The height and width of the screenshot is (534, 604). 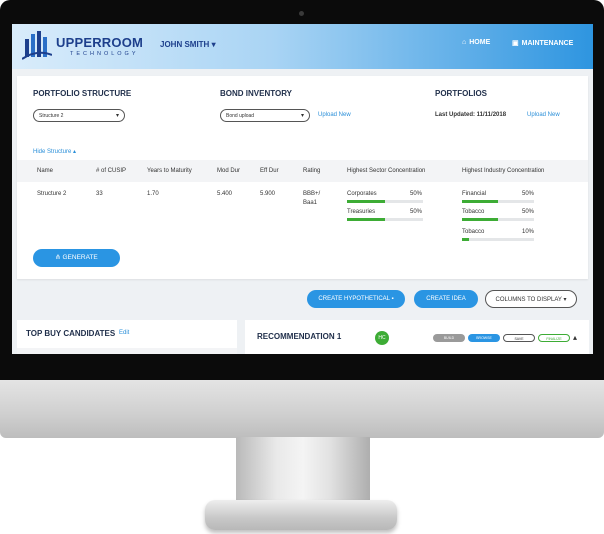 I want to click on col-eff-dur: Eff Dur, so click(x=269, y=171).